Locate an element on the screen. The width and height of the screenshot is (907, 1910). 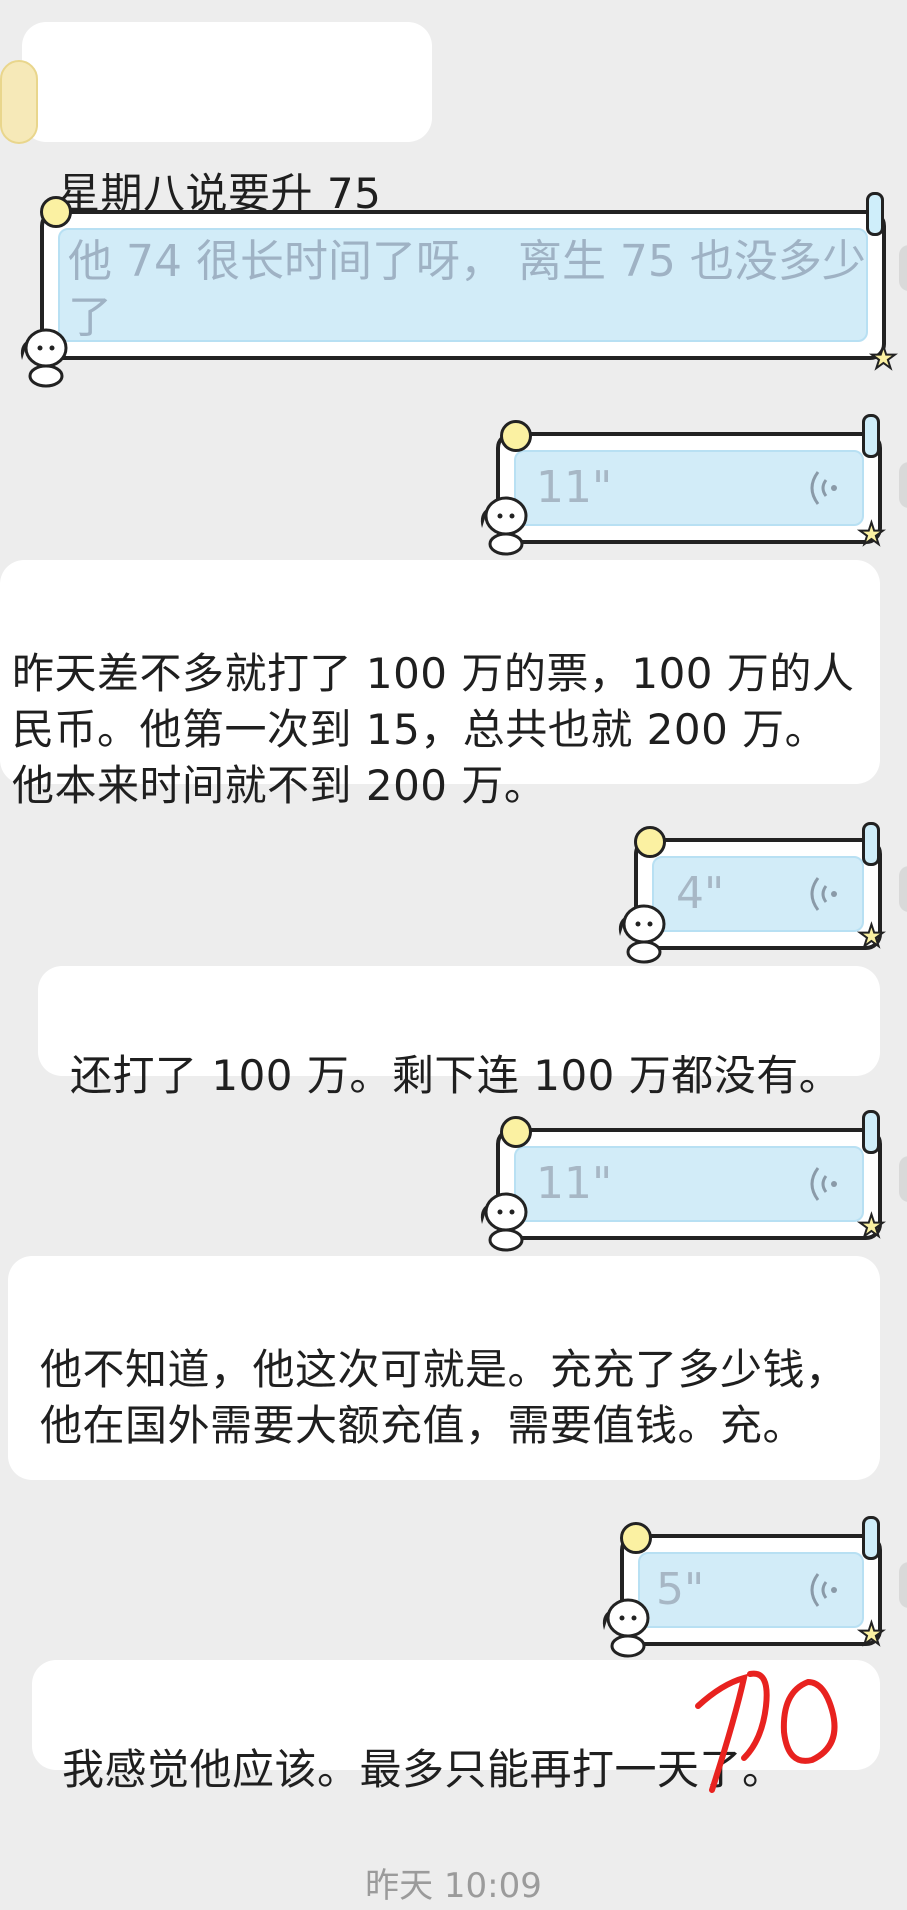
message-bubble: 星期八说要升 75 is located at coordinates (216, 120).